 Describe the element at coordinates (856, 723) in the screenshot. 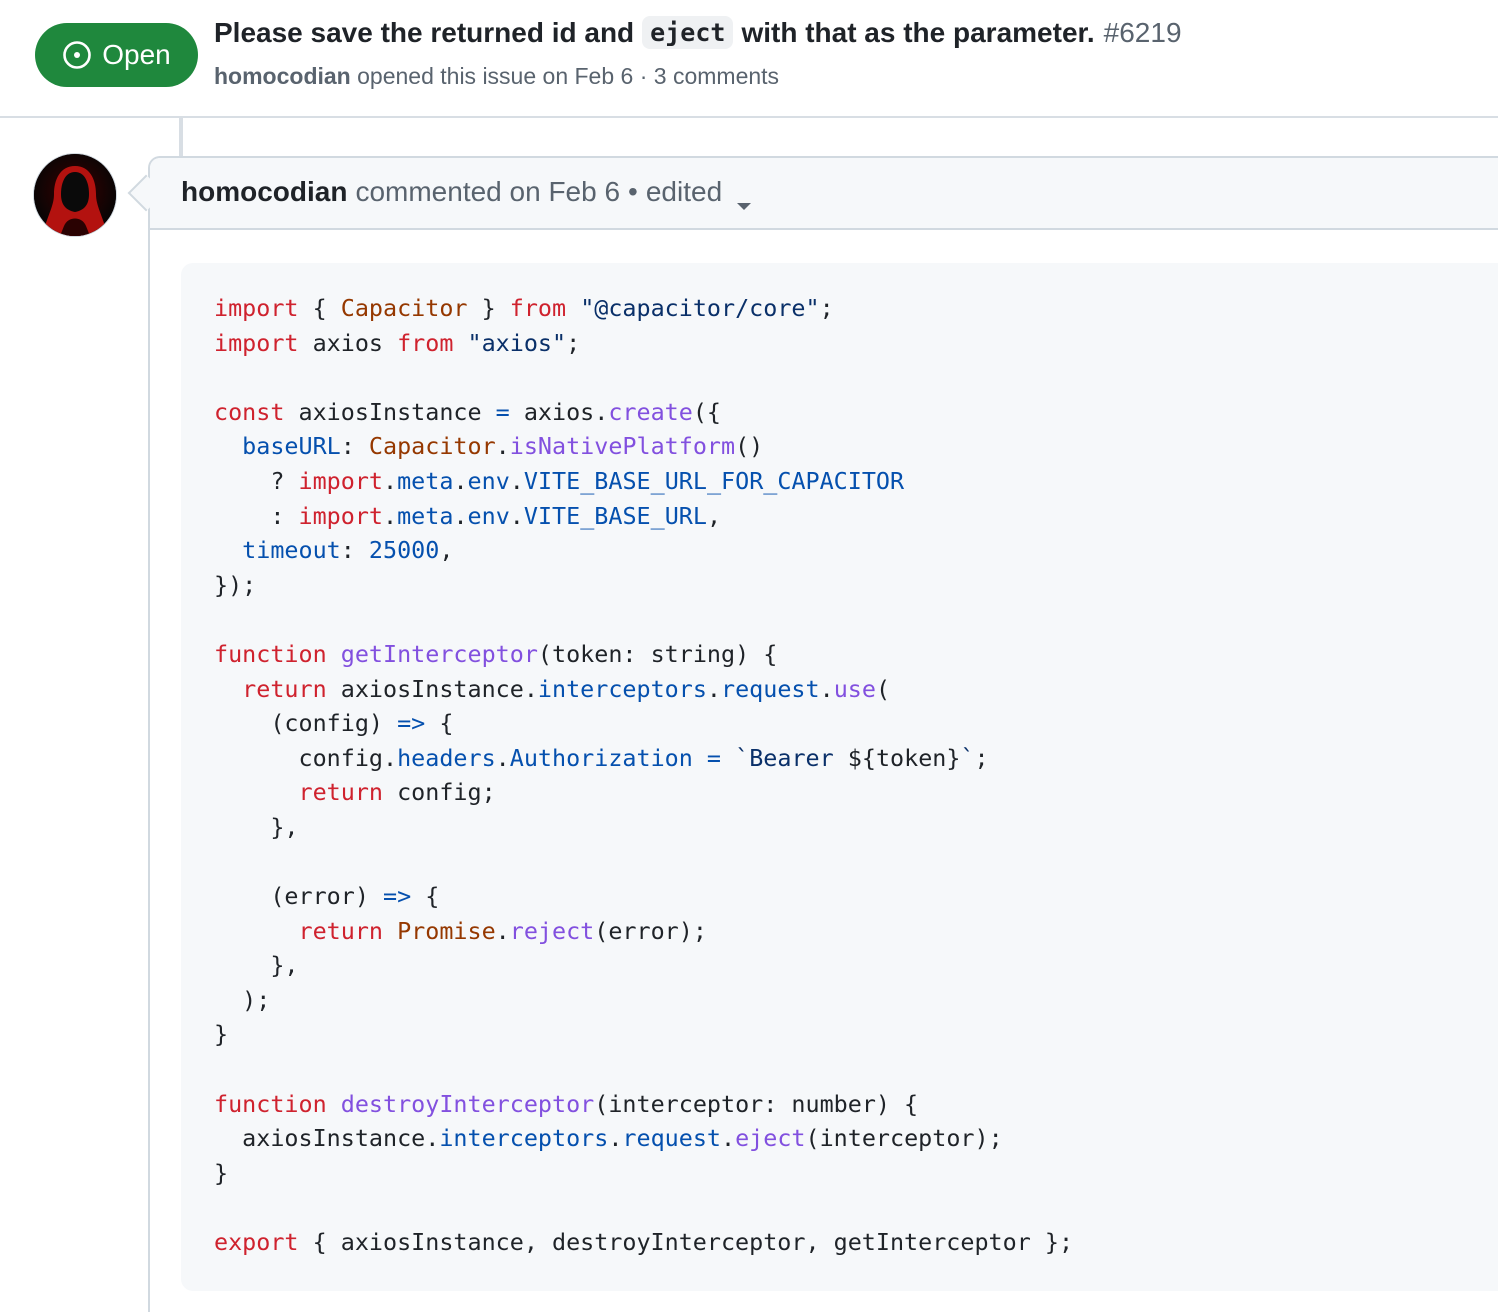

I see `code-line: (config) => {` at that location.